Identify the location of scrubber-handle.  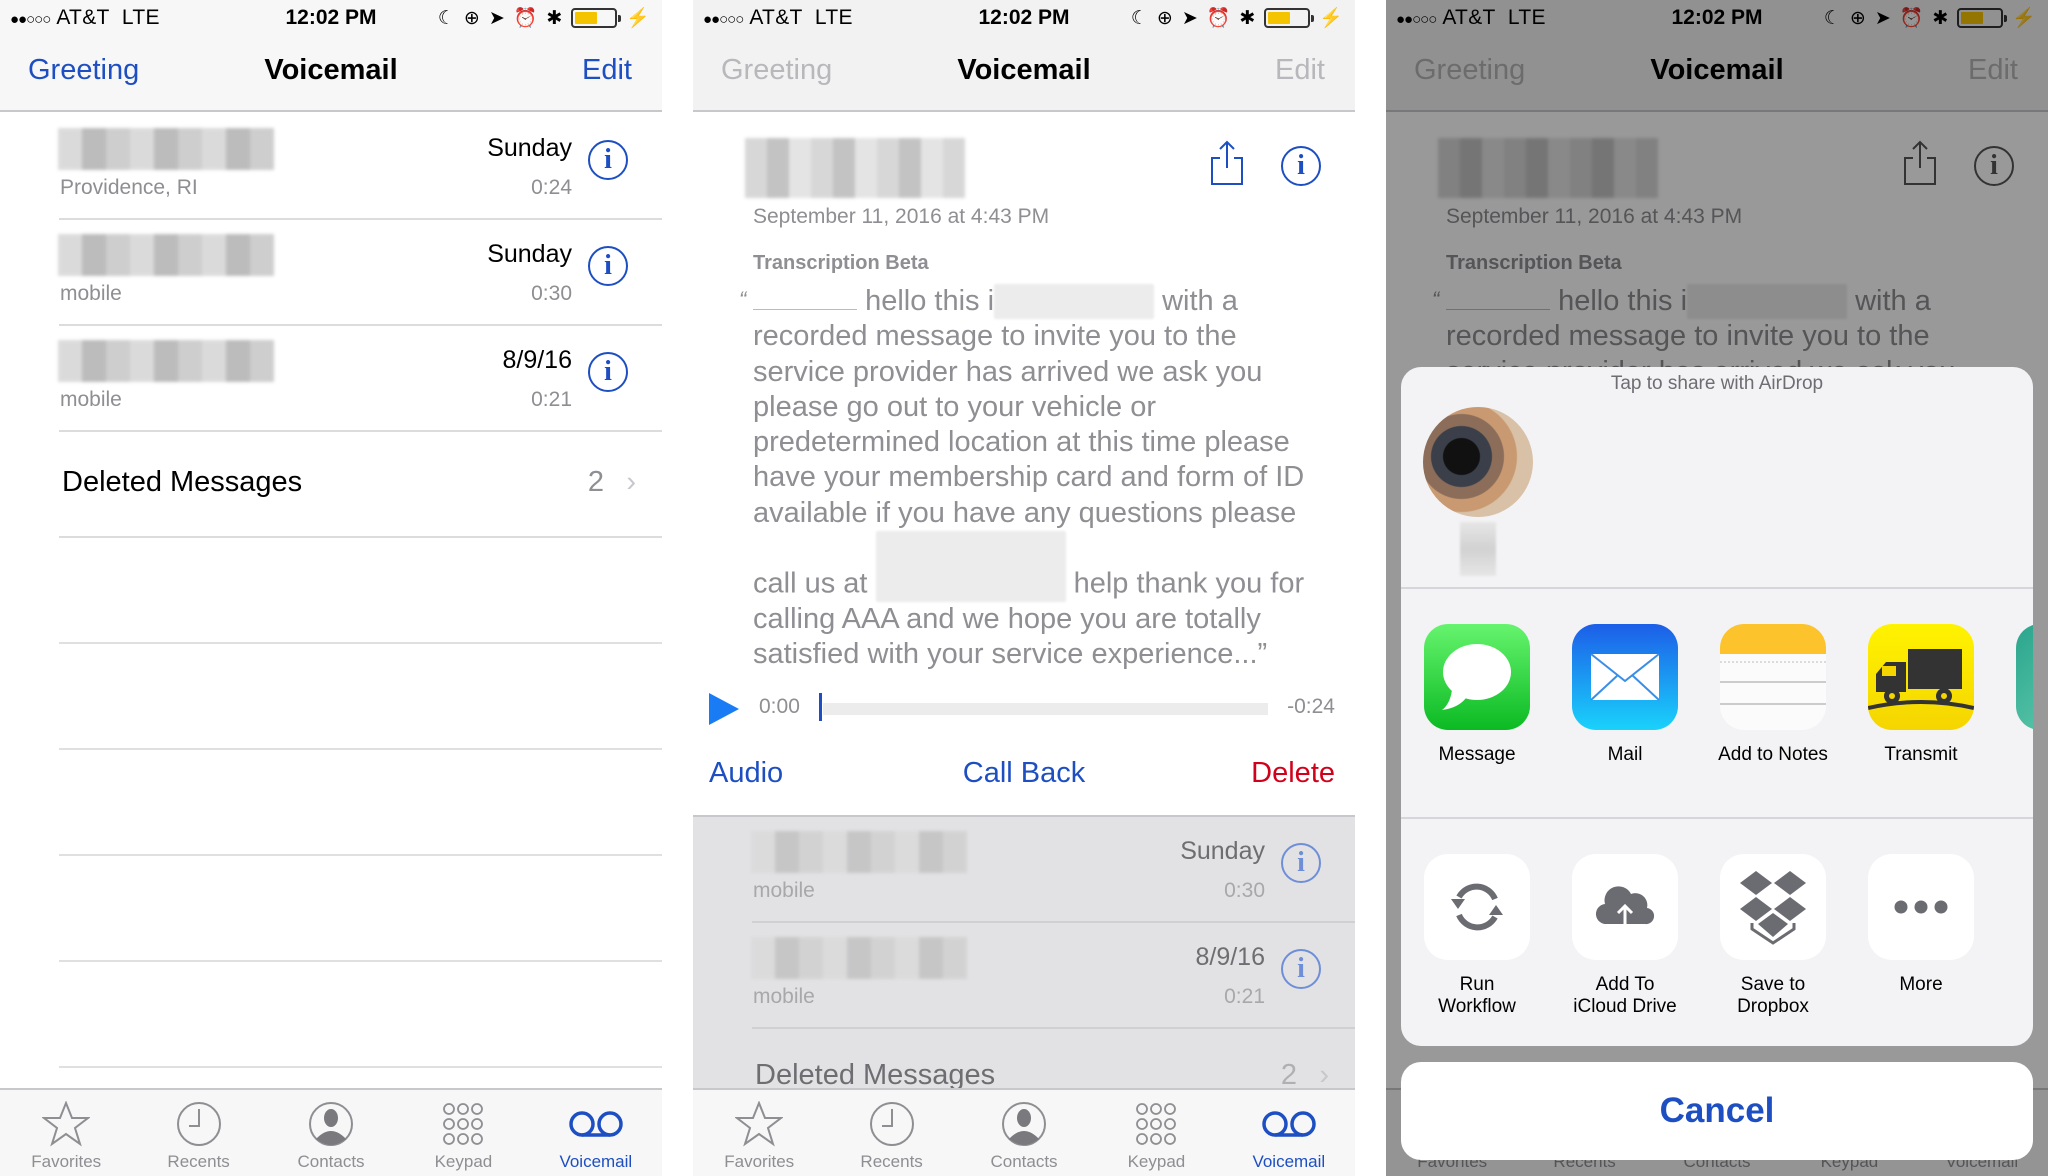
(820, 707).